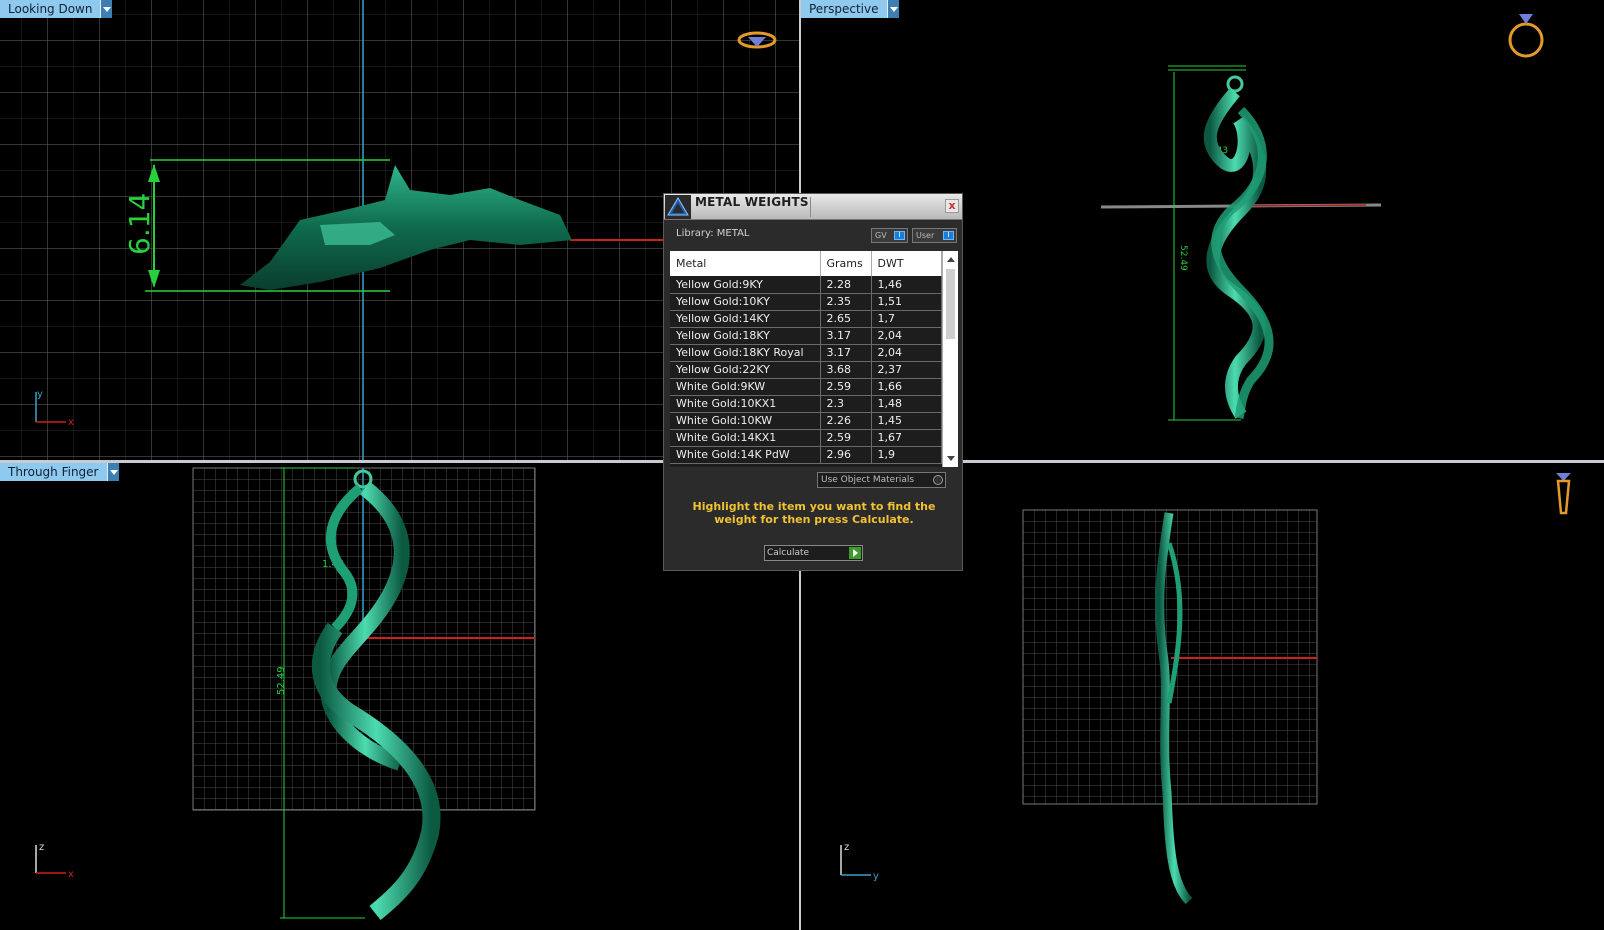  I want to click on metal-cell: Yellow Gold:18KY Royal, so click(745, 353).